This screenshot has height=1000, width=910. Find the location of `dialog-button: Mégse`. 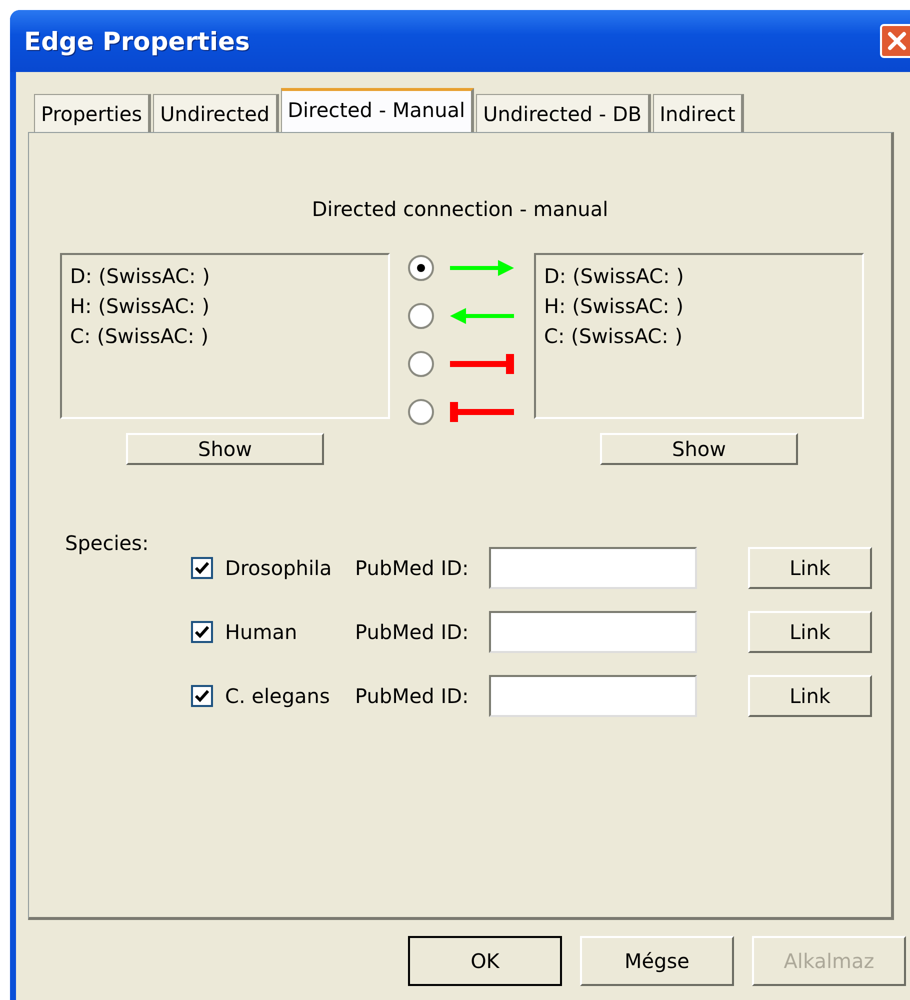

dialog-button: Mégse is located at coordinates (657, 961).